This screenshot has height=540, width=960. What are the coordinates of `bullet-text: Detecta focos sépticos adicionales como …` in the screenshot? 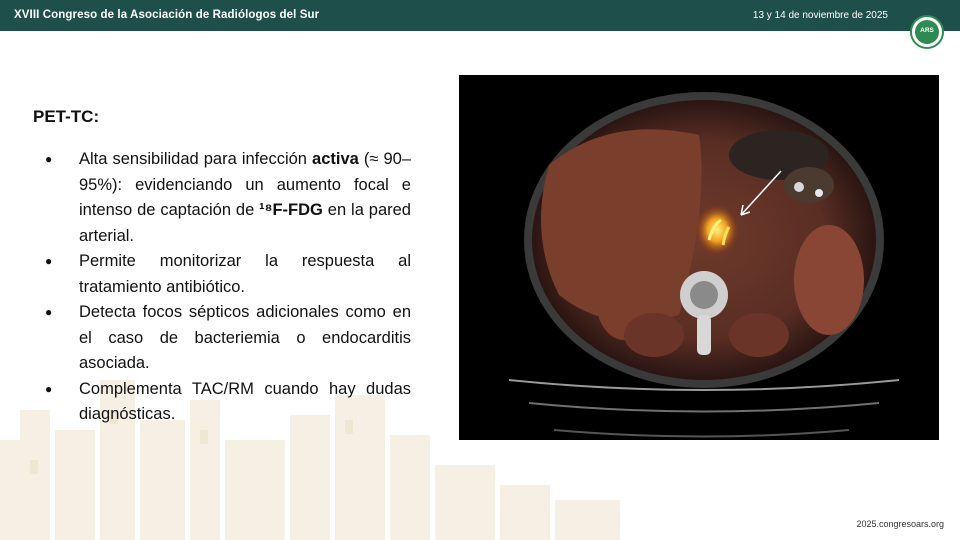 It's located at (245, 337).